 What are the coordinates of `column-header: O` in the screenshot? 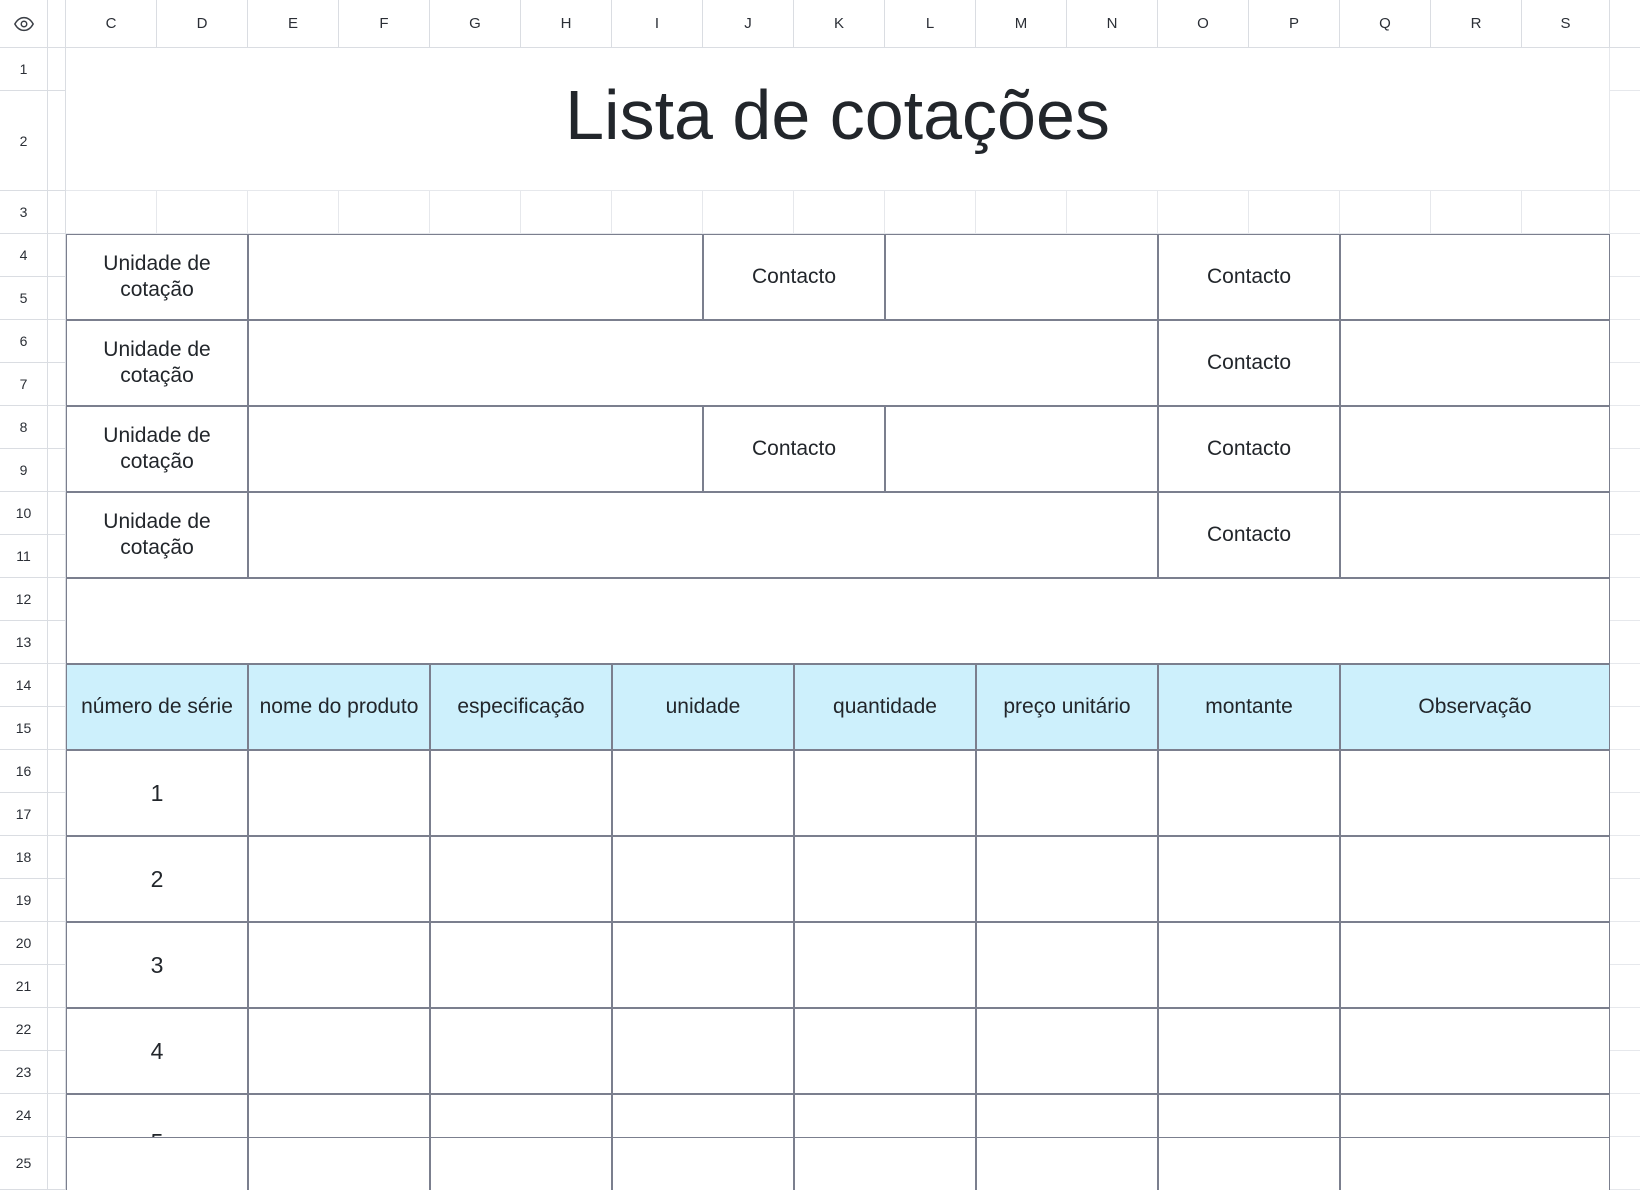 It's located at (1203, 24).